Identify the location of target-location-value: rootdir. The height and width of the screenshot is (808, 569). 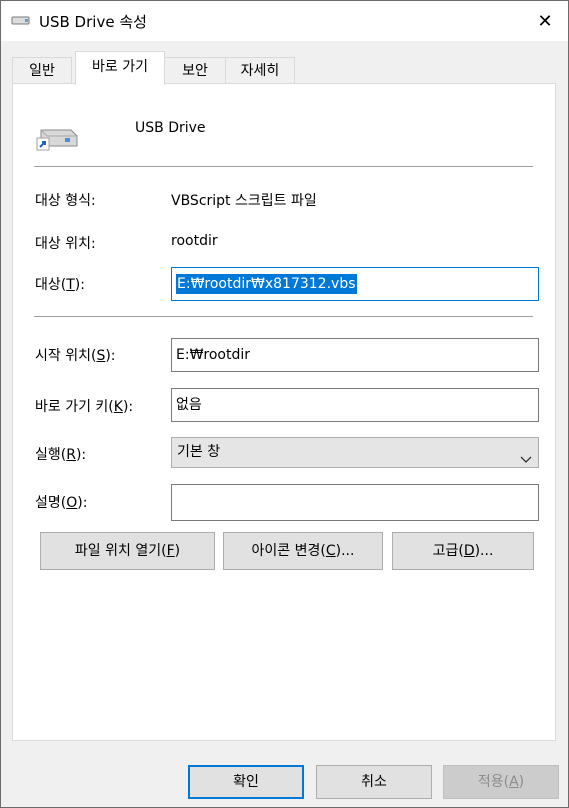
(194, 241).